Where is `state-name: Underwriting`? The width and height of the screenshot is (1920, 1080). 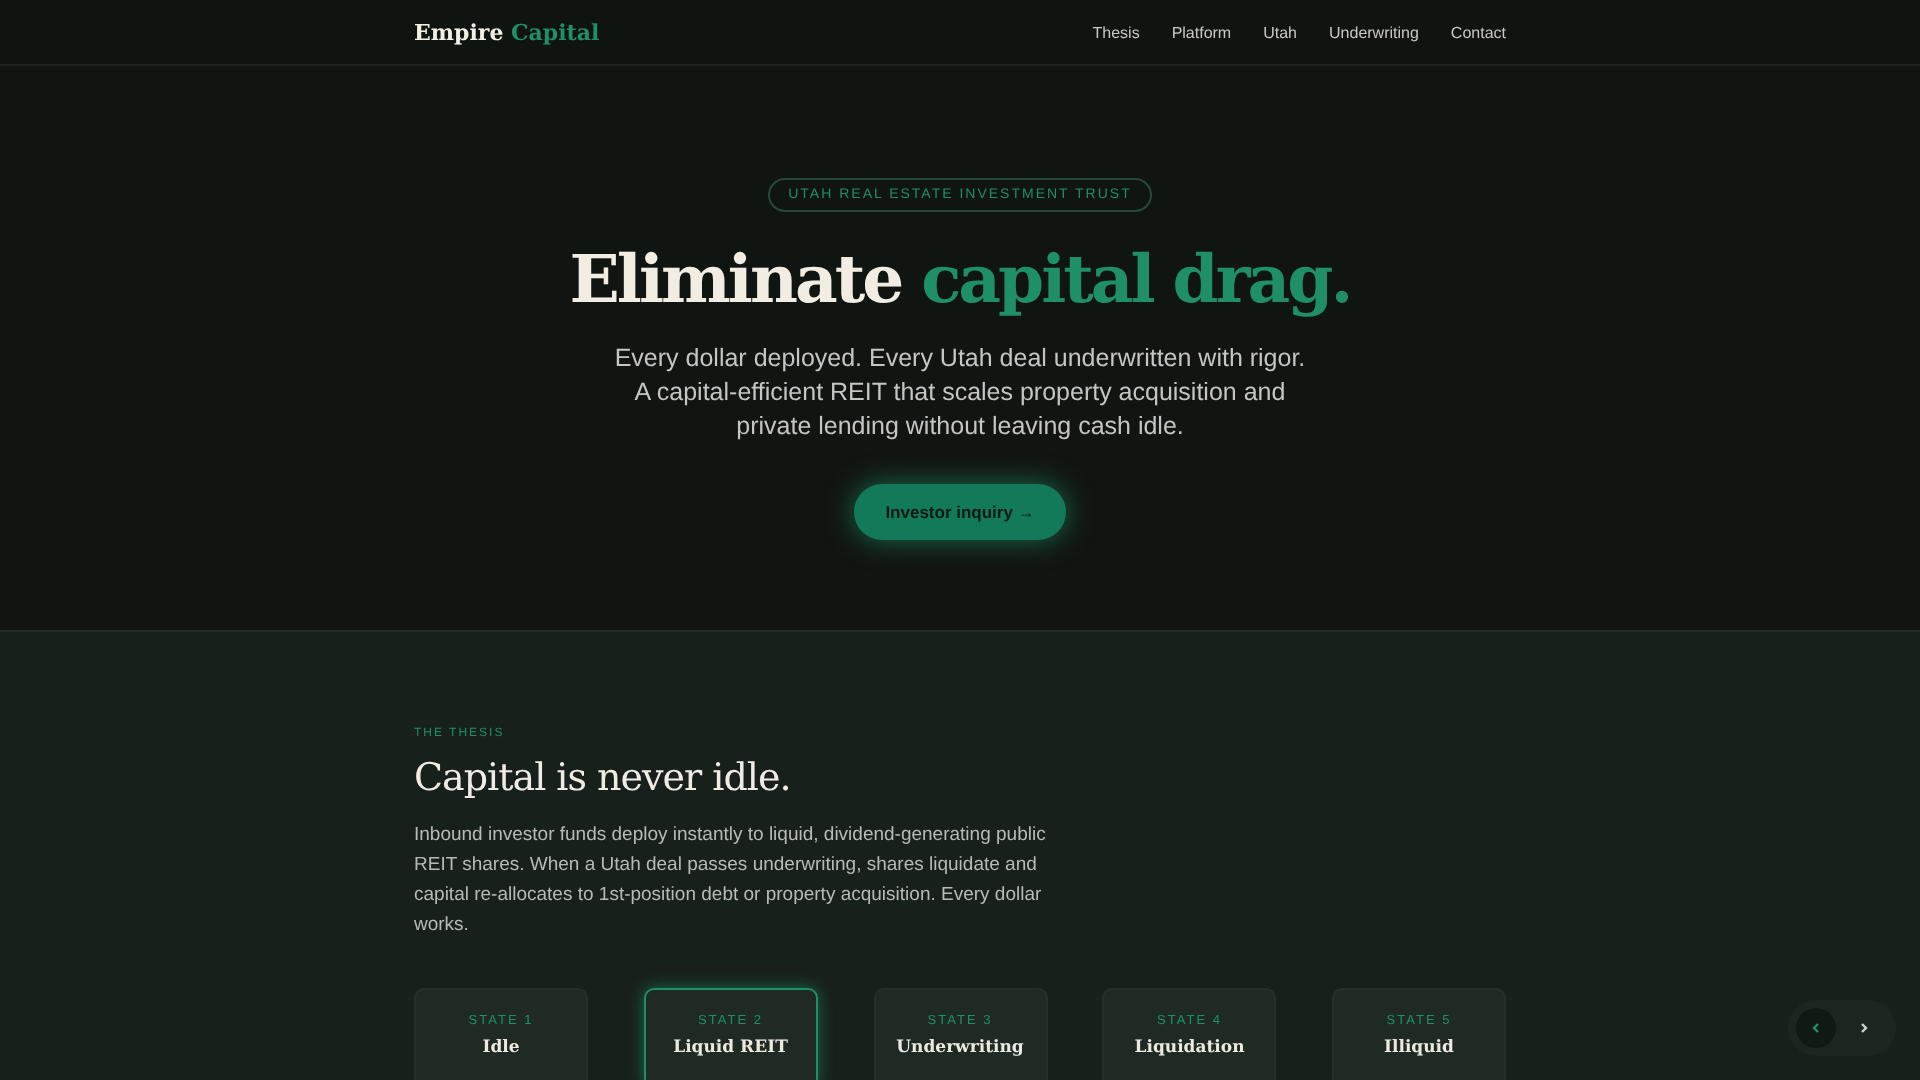
state-name: Underwriting is located at coordinates (960, 1048).